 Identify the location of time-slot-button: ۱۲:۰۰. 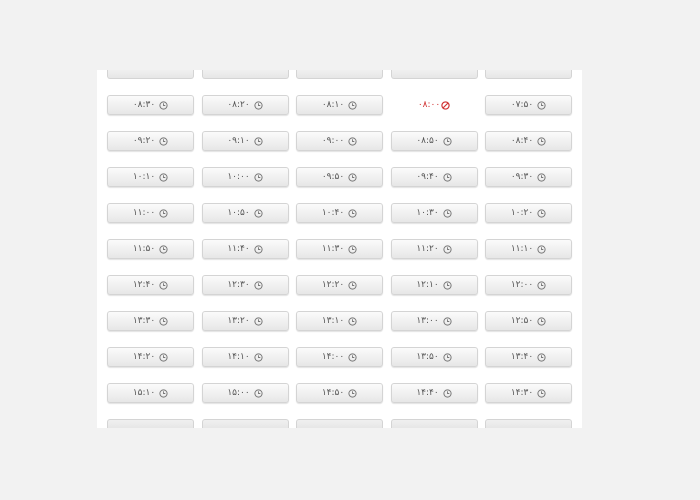
(528, 285).